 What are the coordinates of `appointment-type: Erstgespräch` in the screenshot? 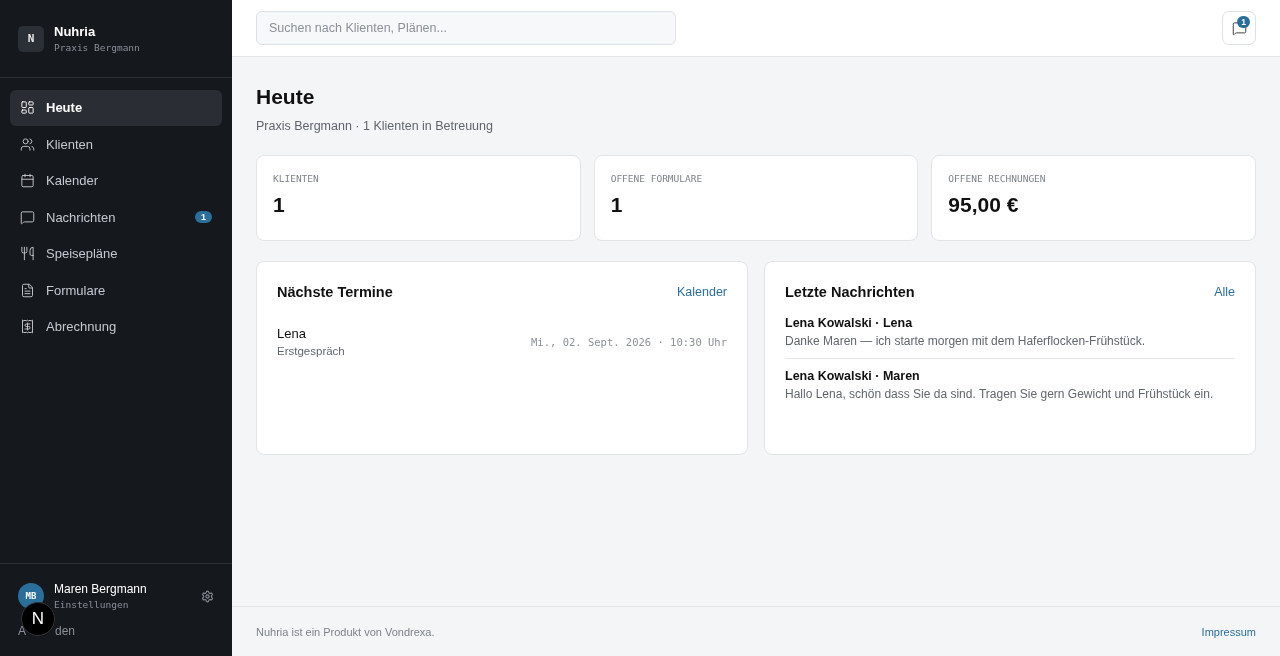 It's located at (311, 351).